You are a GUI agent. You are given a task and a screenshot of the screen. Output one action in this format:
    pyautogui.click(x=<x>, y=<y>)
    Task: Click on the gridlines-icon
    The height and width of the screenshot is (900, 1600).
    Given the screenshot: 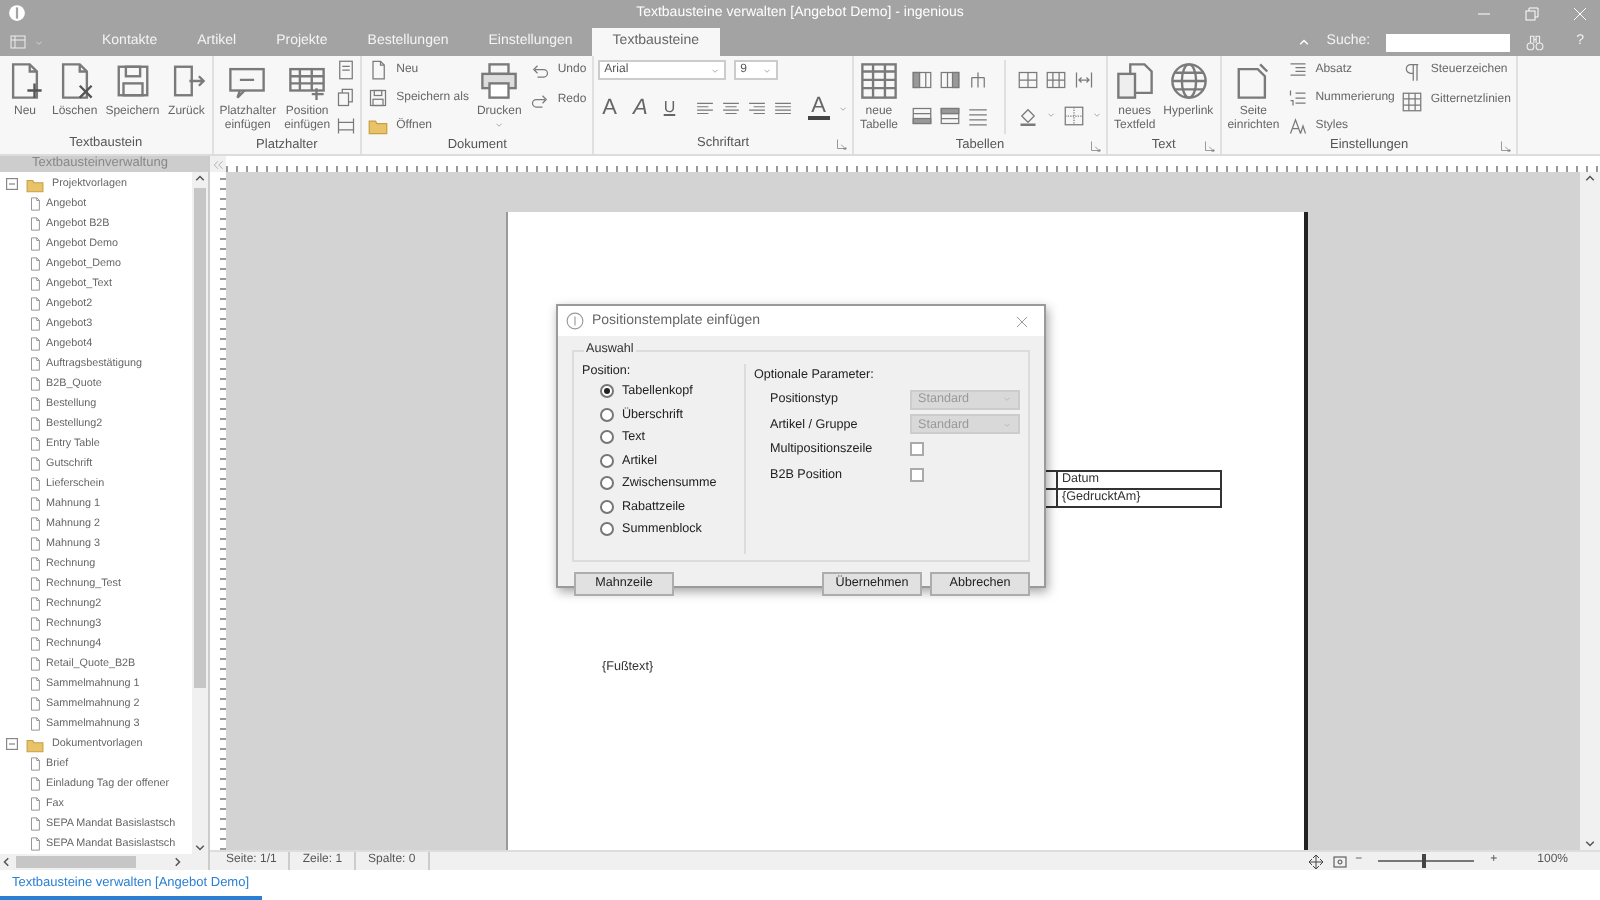 What is the action you would take?
    pyautogui.click(x=1412, y=101)
    